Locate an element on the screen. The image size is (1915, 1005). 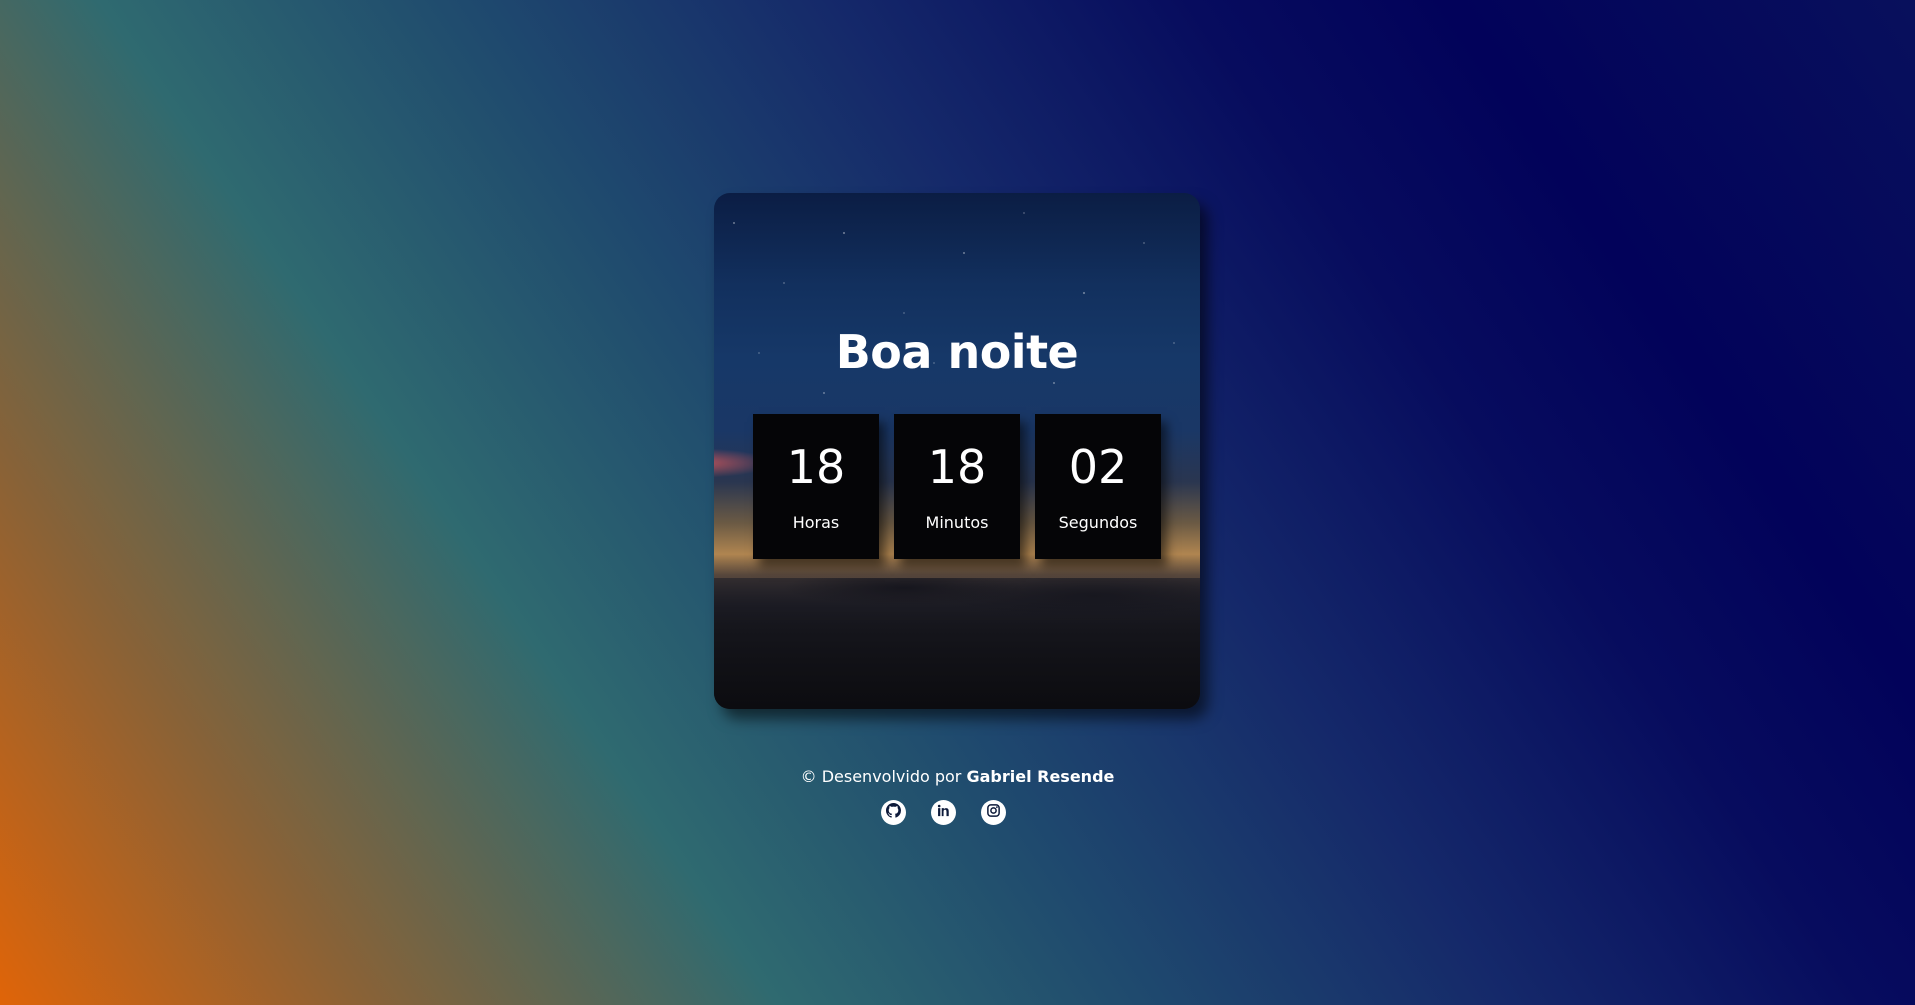
linkedin-icon is located at coordinates (943, 812).